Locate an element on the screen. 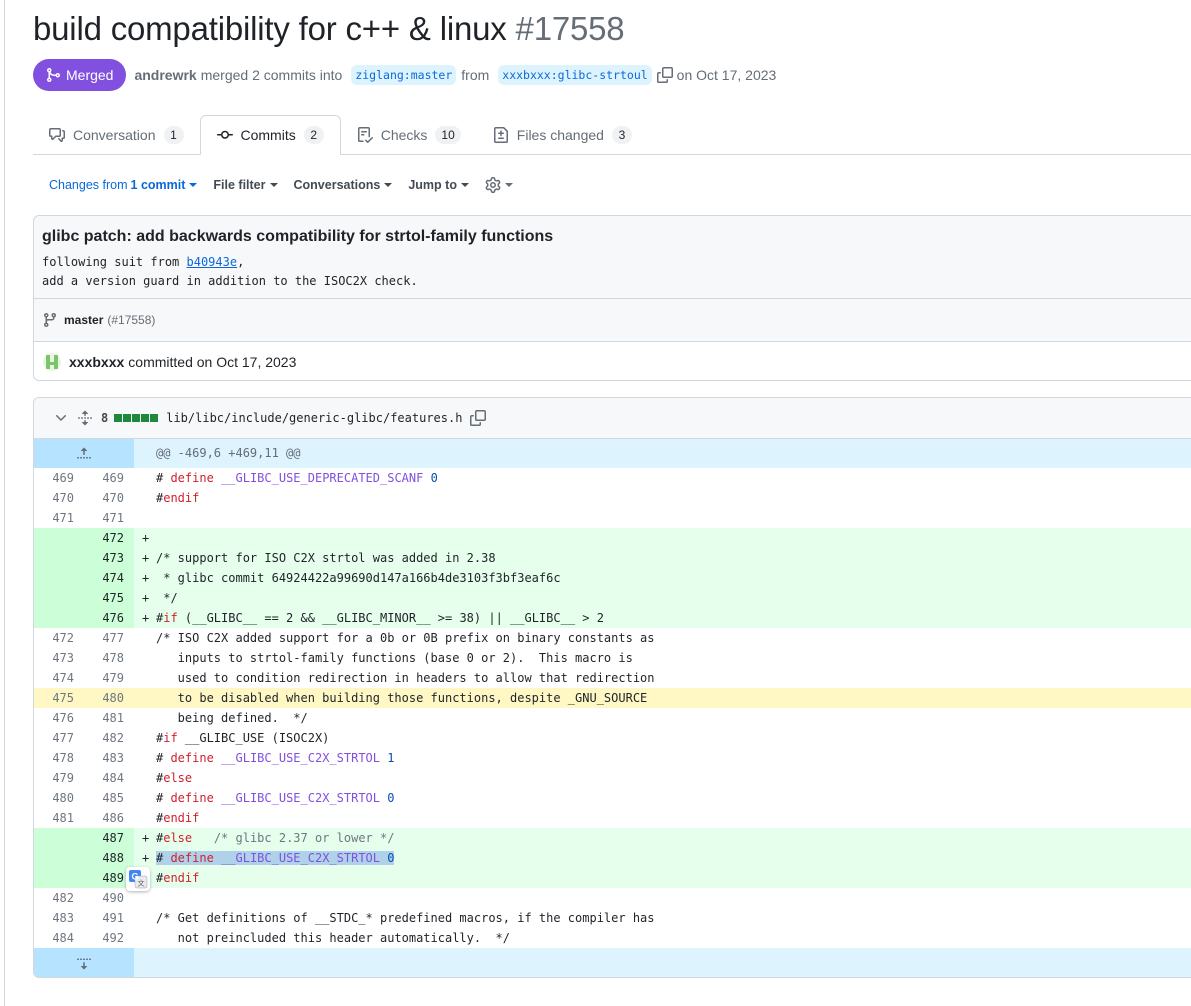 This screenshot has height=1006, width=1191. commit-sha-link: b40943e is located at coordinates (212, 262).